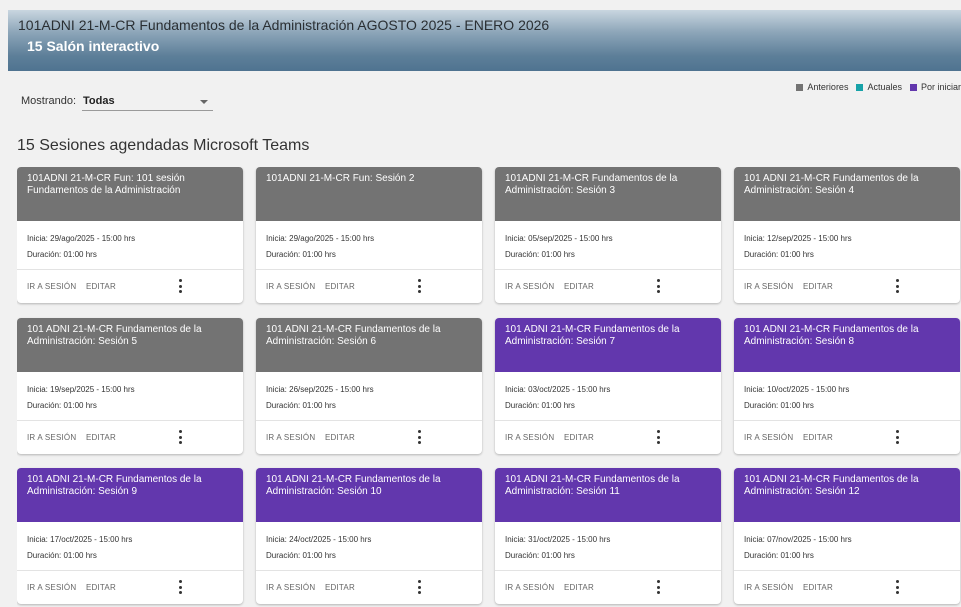 The width and height of the screenshot is (961, 607). What do you see at coordinates (99, 101) in the screenshot?
I see `filter-select-value: Todas` at bounding box center [99, 101].